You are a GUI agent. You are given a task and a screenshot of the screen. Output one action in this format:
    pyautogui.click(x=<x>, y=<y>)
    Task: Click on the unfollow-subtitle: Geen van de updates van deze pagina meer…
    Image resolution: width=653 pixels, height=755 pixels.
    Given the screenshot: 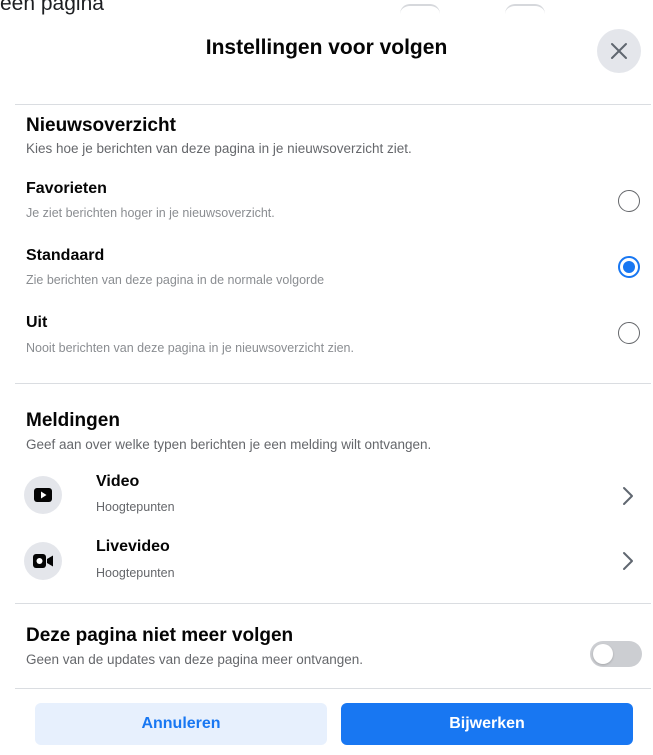 What is the action you would take?
    pyautogui.click(x=194, y=659)
    